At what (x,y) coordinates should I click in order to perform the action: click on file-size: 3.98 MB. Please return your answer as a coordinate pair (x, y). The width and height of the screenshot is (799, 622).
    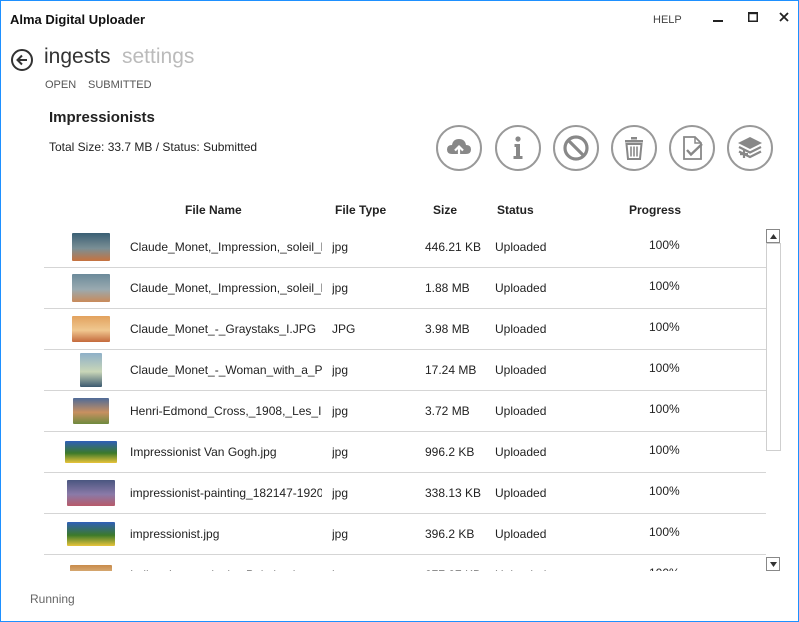
    Looking at the image, I should click on (447, 329).